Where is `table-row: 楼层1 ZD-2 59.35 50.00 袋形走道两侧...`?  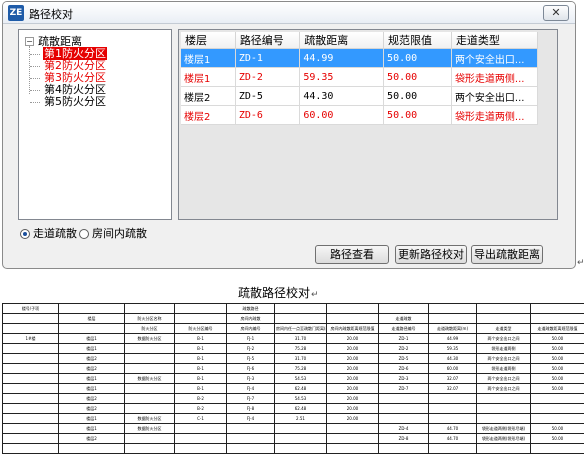
table-row: 楼层1 ZD-2 59.35 50.00 袋形走道两侧... is located at coordinates (360, 77).